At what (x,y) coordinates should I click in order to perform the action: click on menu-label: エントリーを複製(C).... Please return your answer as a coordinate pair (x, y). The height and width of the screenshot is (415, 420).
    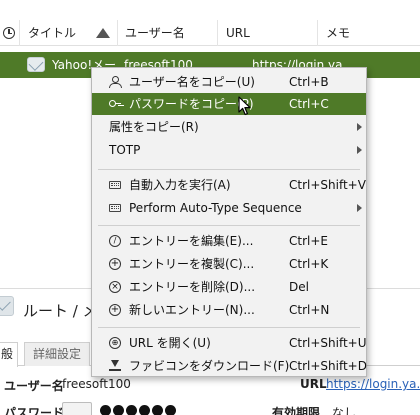
    Looking at the image, I should click on (192, 264).